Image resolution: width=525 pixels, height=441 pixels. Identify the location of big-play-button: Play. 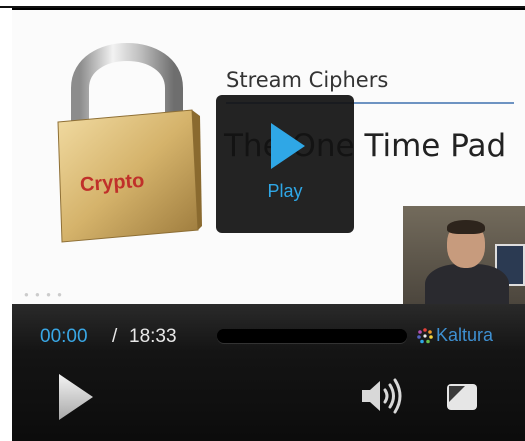
(285, 164).